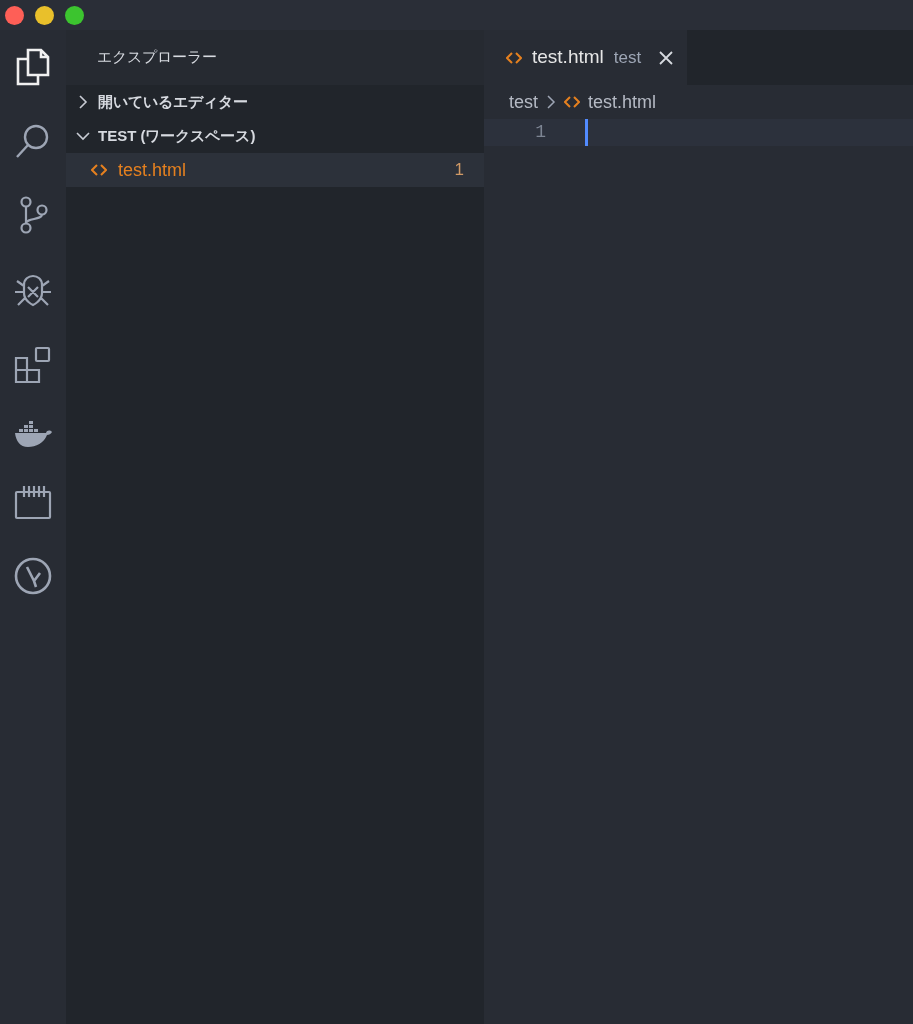  I want to click on tree-section-header: TEST (ワークスペース), so click(275, 136).